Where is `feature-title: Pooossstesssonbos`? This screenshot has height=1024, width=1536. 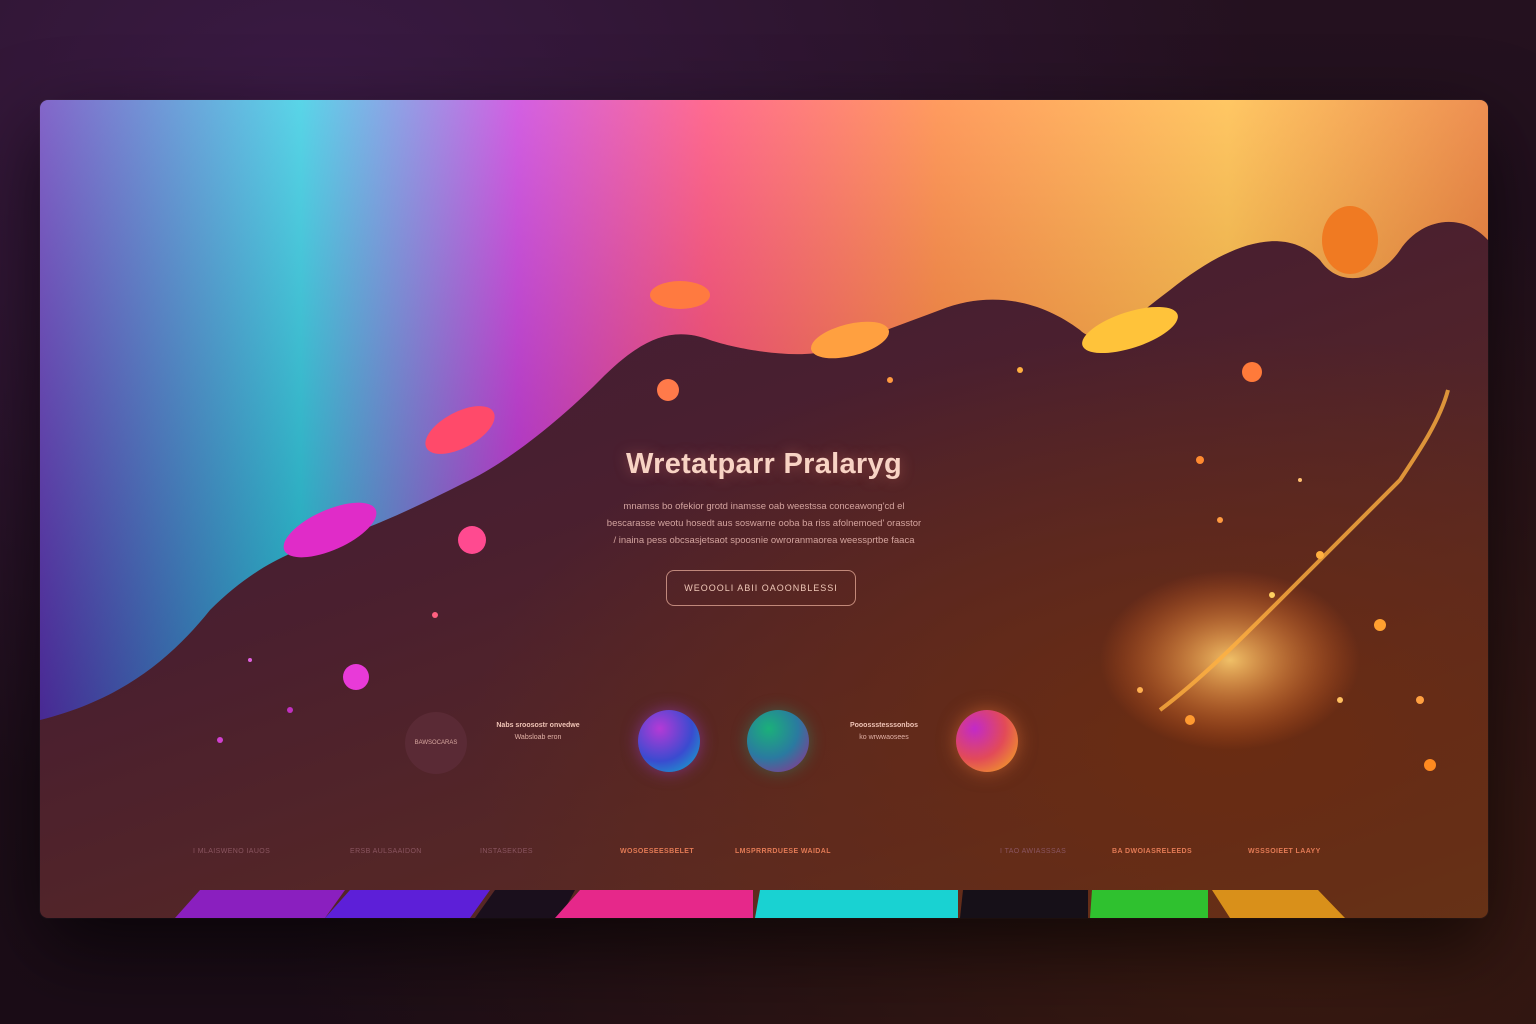
feature-title: Pooossstesssonbos is located at coordinates (884, 725).